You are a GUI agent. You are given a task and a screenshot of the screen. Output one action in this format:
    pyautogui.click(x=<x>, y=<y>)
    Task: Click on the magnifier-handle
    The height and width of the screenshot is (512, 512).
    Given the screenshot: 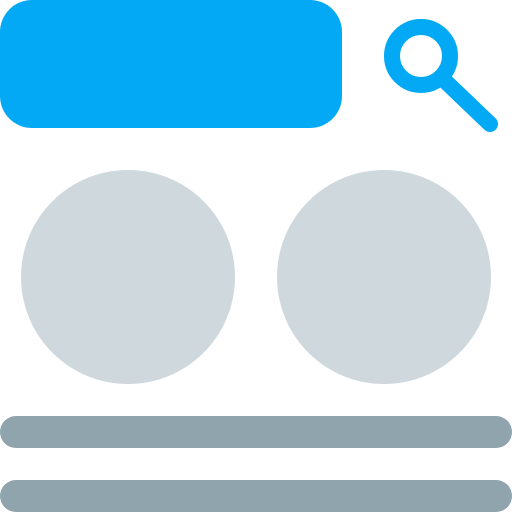 What is the action you would take?
    pyautogui.click(x=467, y=102)
    